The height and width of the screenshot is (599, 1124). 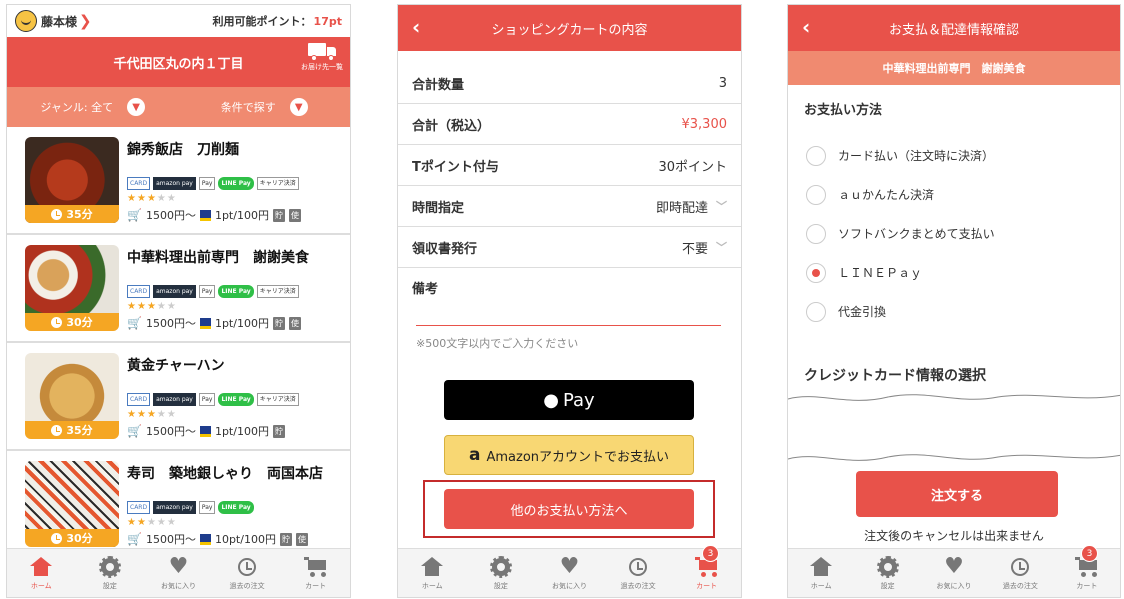 What do you see at coordinates (176, 366) in the screenshot?
I see `restaurant-name: 黄金チャーハン` at bounding box center [176, 366].